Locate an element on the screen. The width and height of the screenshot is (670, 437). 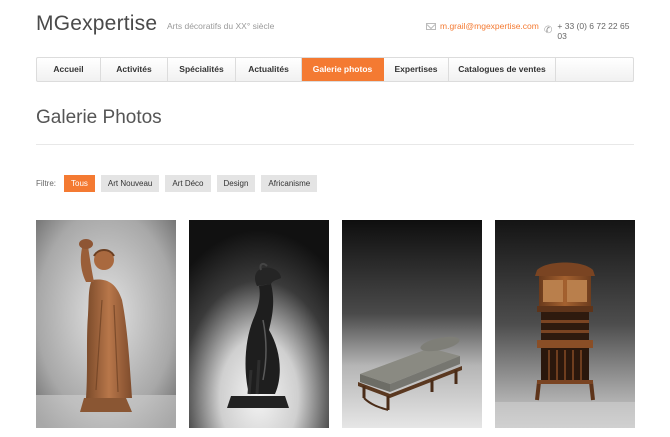
filter-chip-africanisme: Africanisme is located at coordinates (289, 183).